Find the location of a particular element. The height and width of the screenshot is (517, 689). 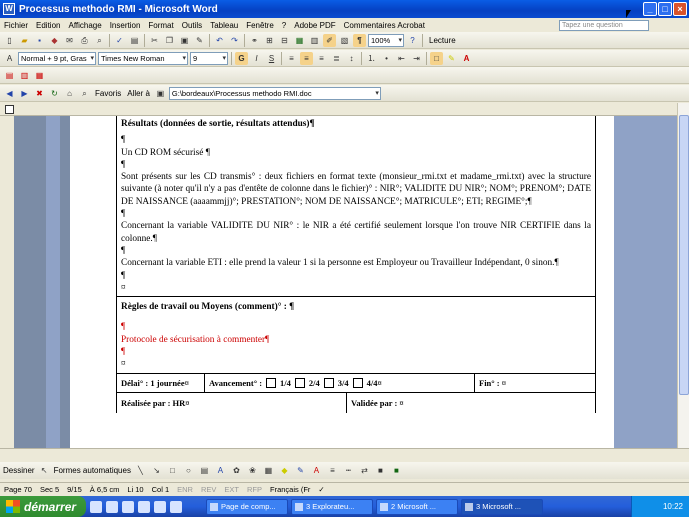

align-center-icon: ≡ is located at coordinates (306, 58).